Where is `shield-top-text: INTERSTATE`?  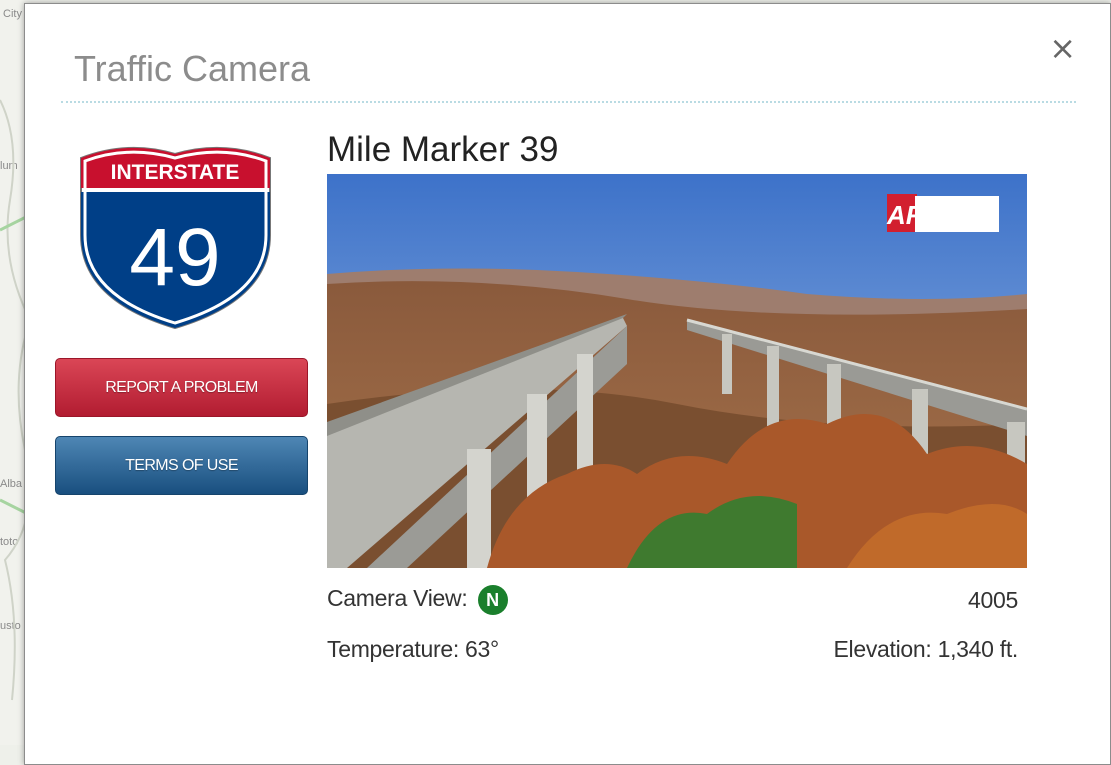
shield-top-text: INTERSTATE is located at coordinates (175, 172).